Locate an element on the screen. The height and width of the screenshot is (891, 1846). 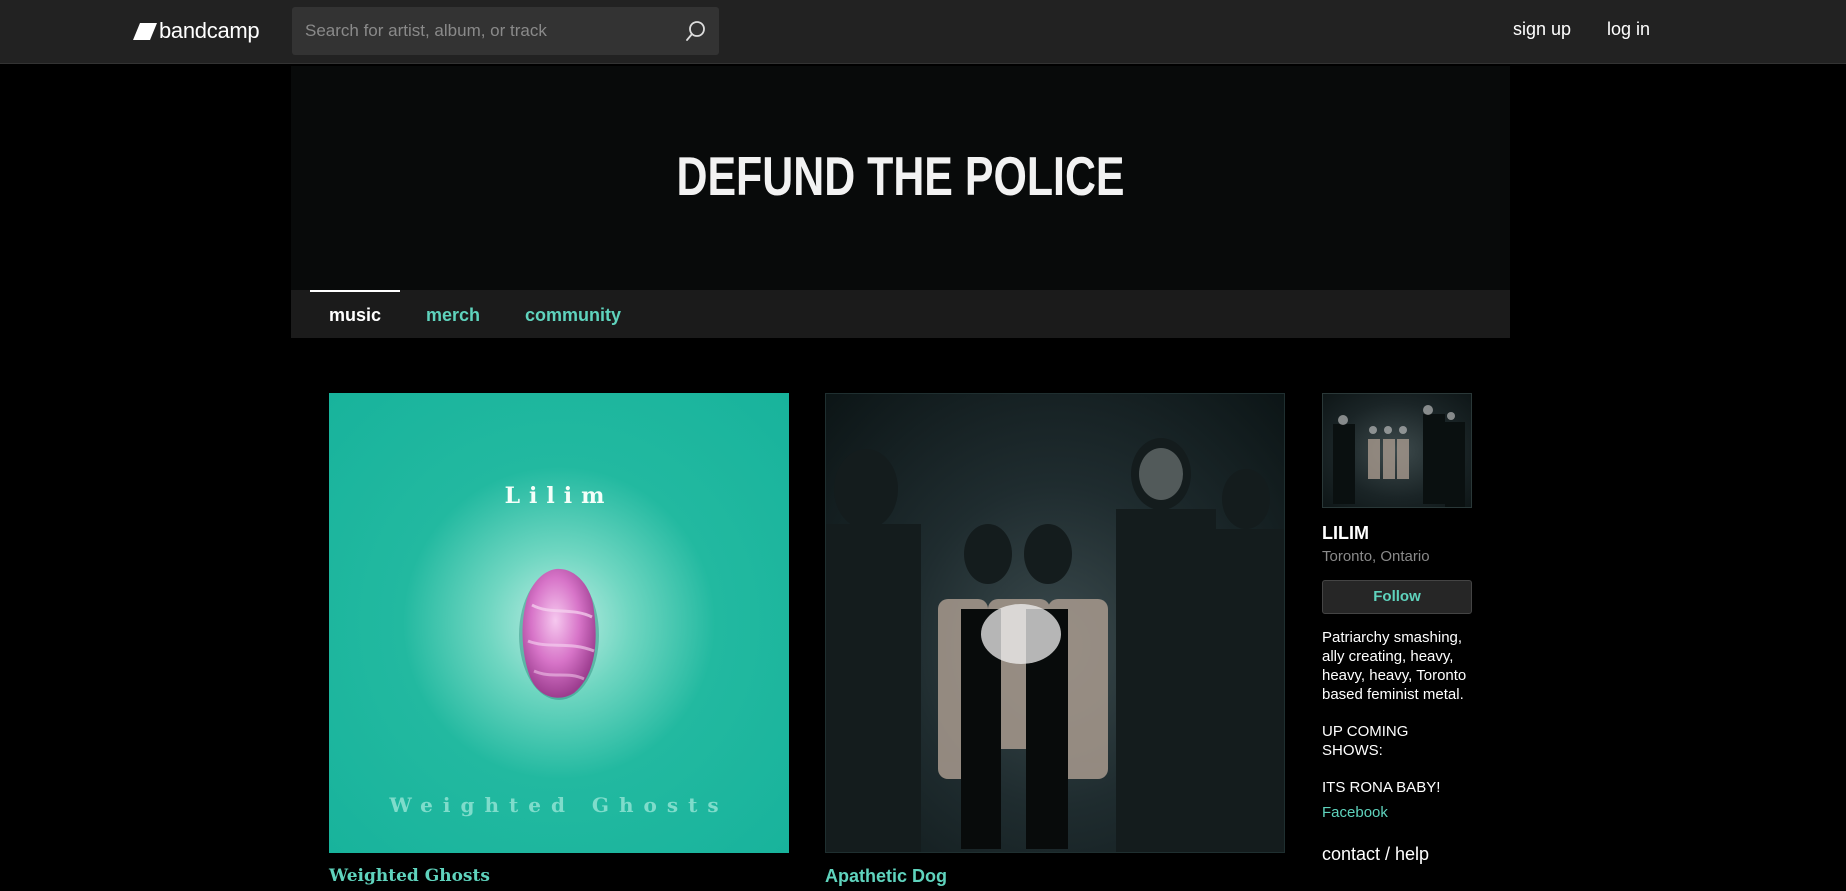
album-title-link: Weighted Ghosts is located at coordinates (559, 876).